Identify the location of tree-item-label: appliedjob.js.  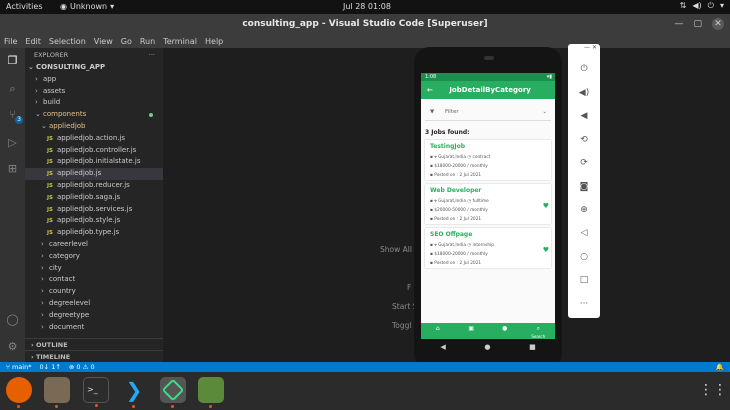
(79, 173).